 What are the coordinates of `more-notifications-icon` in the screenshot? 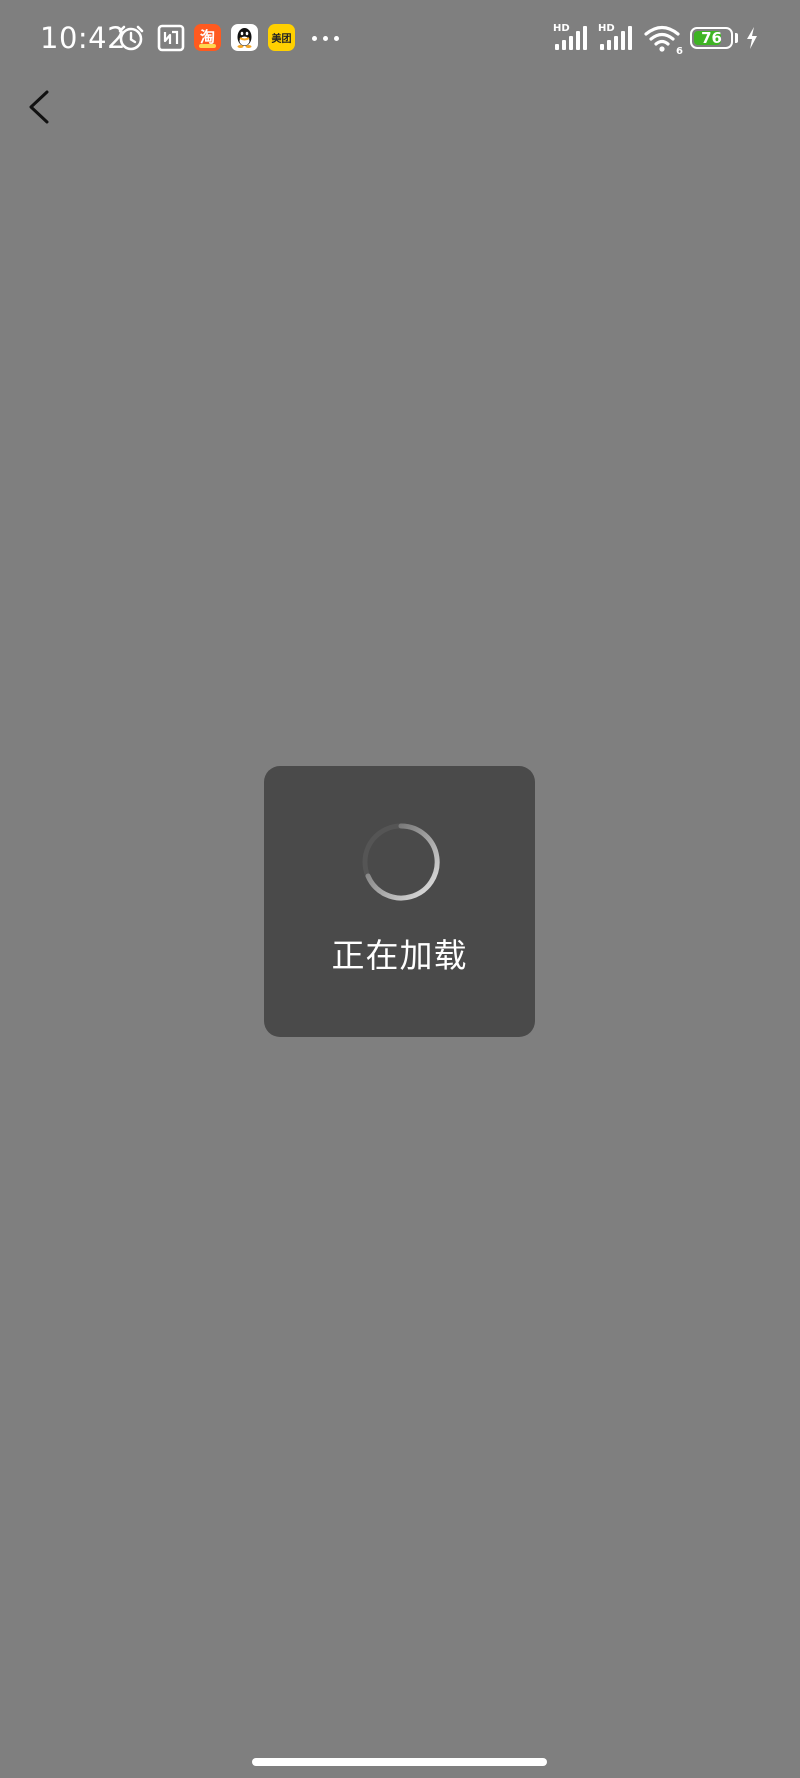 It's located at (327, 39).